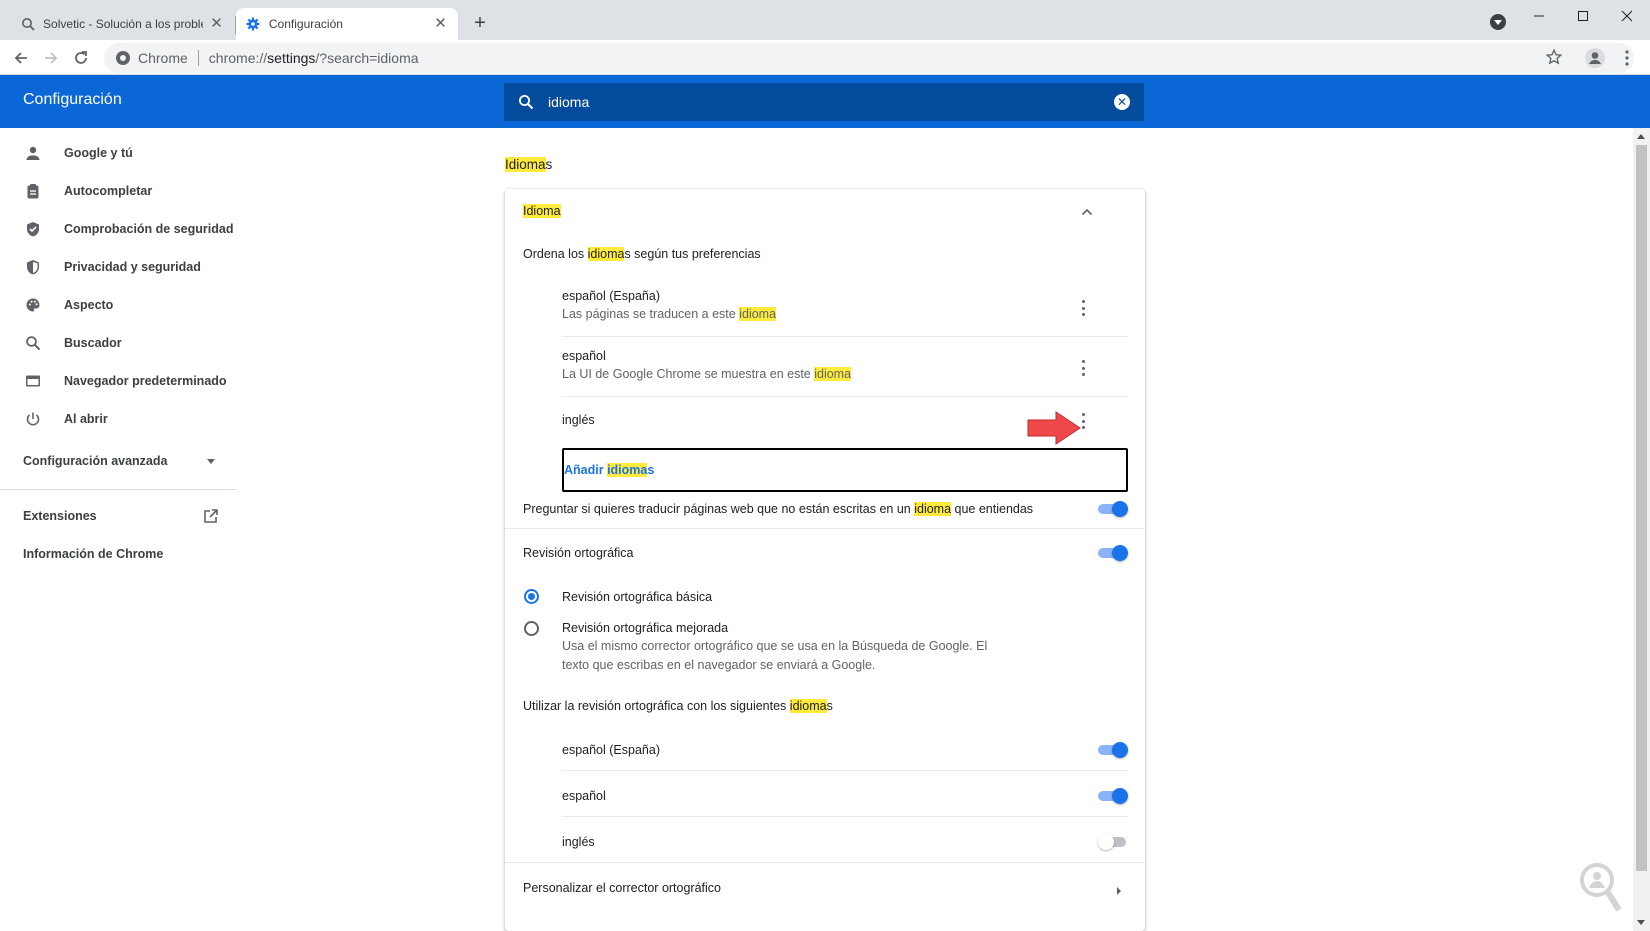  I want to click on scroll-thumb, so click(1641, 508).